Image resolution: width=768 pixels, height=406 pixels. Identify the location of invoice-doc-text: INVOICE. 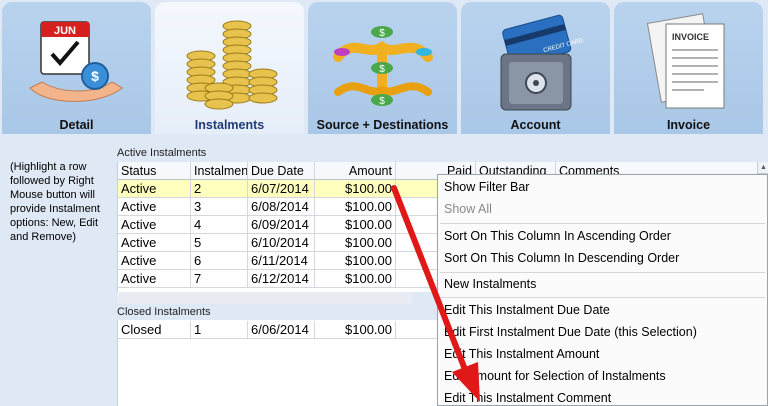
(690, 37).